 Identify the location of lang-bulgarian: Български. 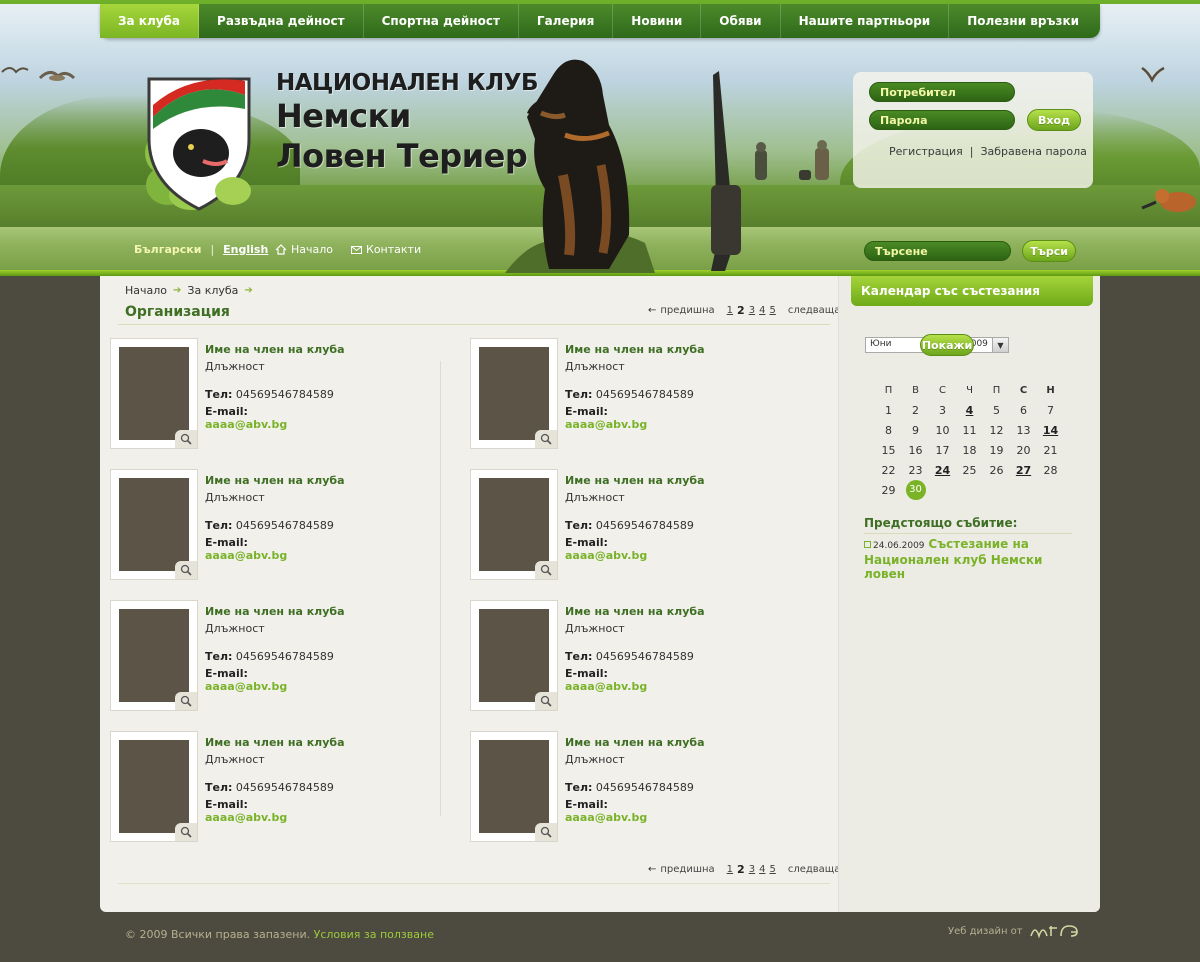
(167, 249).